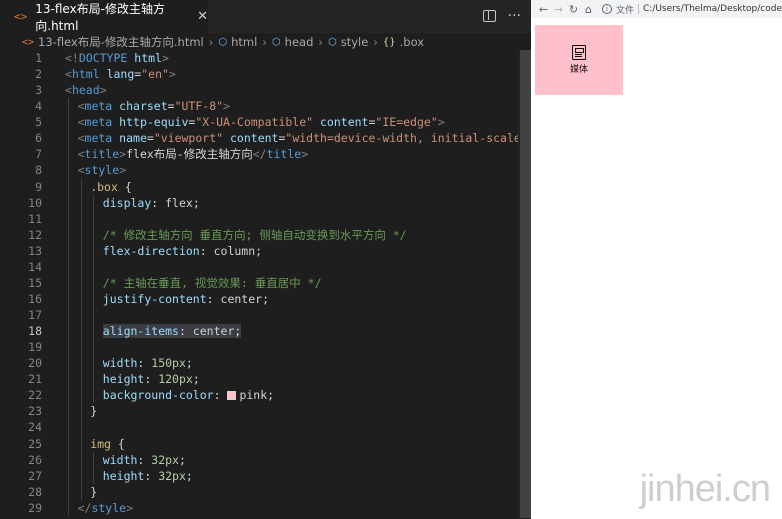  I want to click on more-actions-icon: ···, so click(514, 16).